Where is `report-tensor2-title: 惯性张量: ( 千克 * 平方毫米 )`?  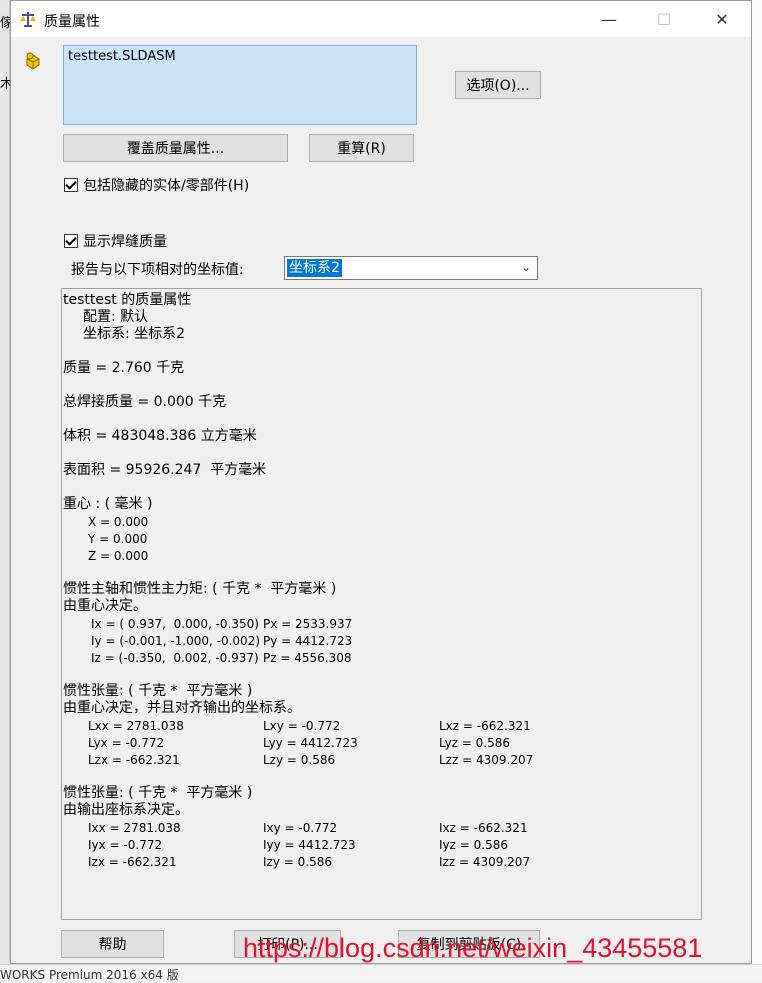 report-tensor2-title: 惯性张量: ( 千克 * 平方毫米 ) is located at coordinates (158, 793).